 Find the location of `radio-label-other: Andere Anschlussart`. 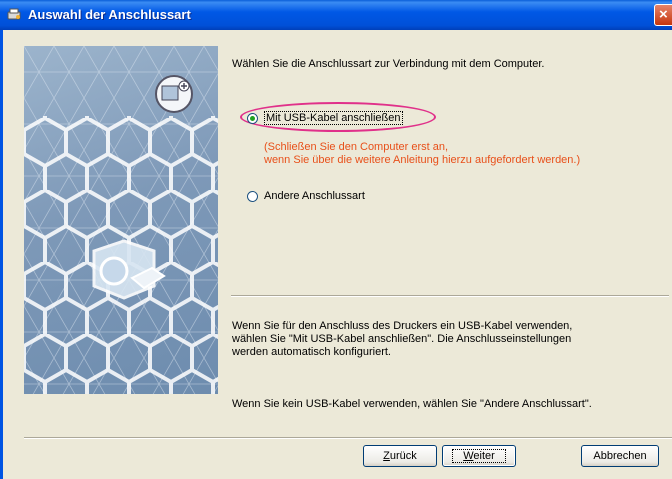

radio-label-other: Andere Anschlussart is located at coordinates (314, 196).